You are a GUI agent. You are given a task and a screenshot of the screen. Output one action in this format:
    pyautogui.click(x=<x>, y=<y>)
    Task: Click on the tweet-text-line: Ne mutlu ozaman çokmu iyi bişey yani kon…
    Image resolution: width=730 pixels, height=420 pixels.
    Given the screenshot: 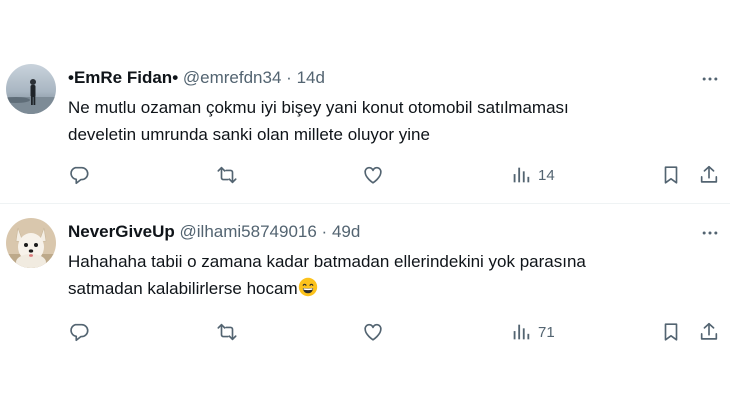 What is the action you would take?
    pyautogui.click(x=318, y=107)
    